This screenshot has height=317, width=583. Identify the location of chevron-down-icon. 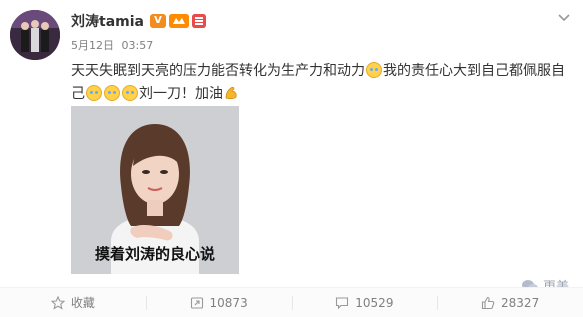
(564, 15).